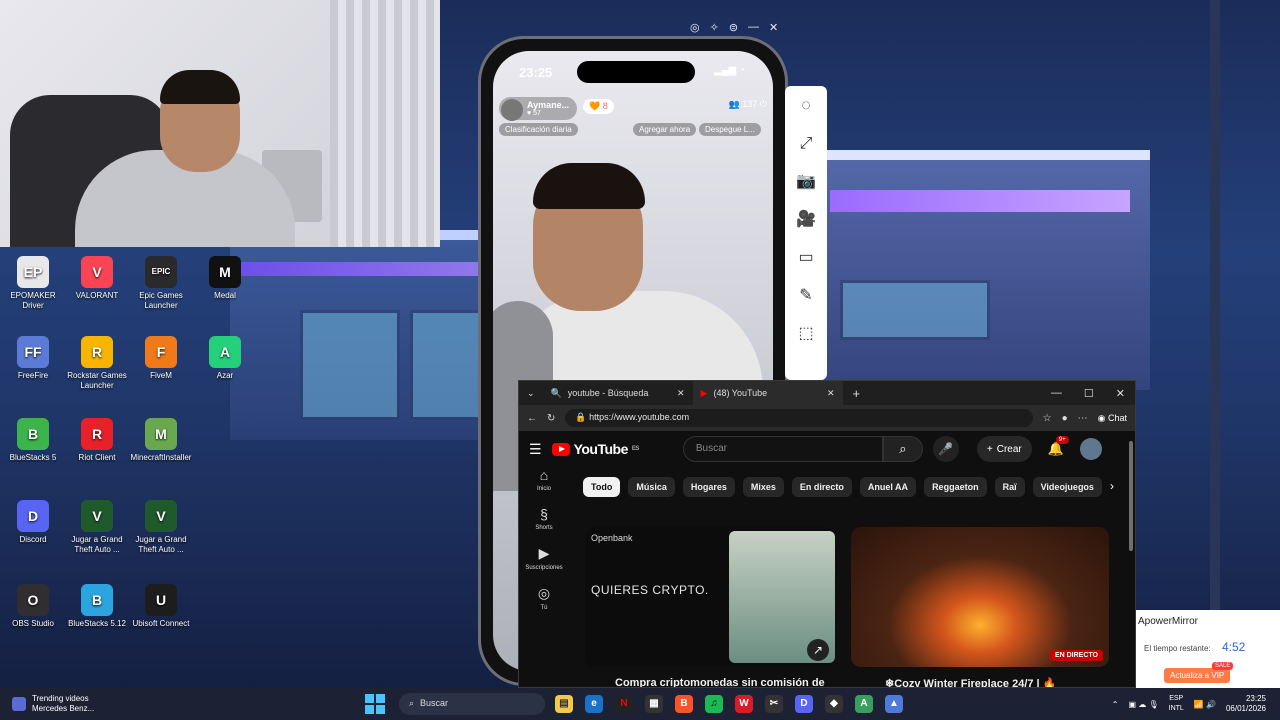 This screenshot has height=720, width=1280. Describe the element at coordinates (945, 449) in the screenshot. I see `mic-icon: 🎤` at that location.